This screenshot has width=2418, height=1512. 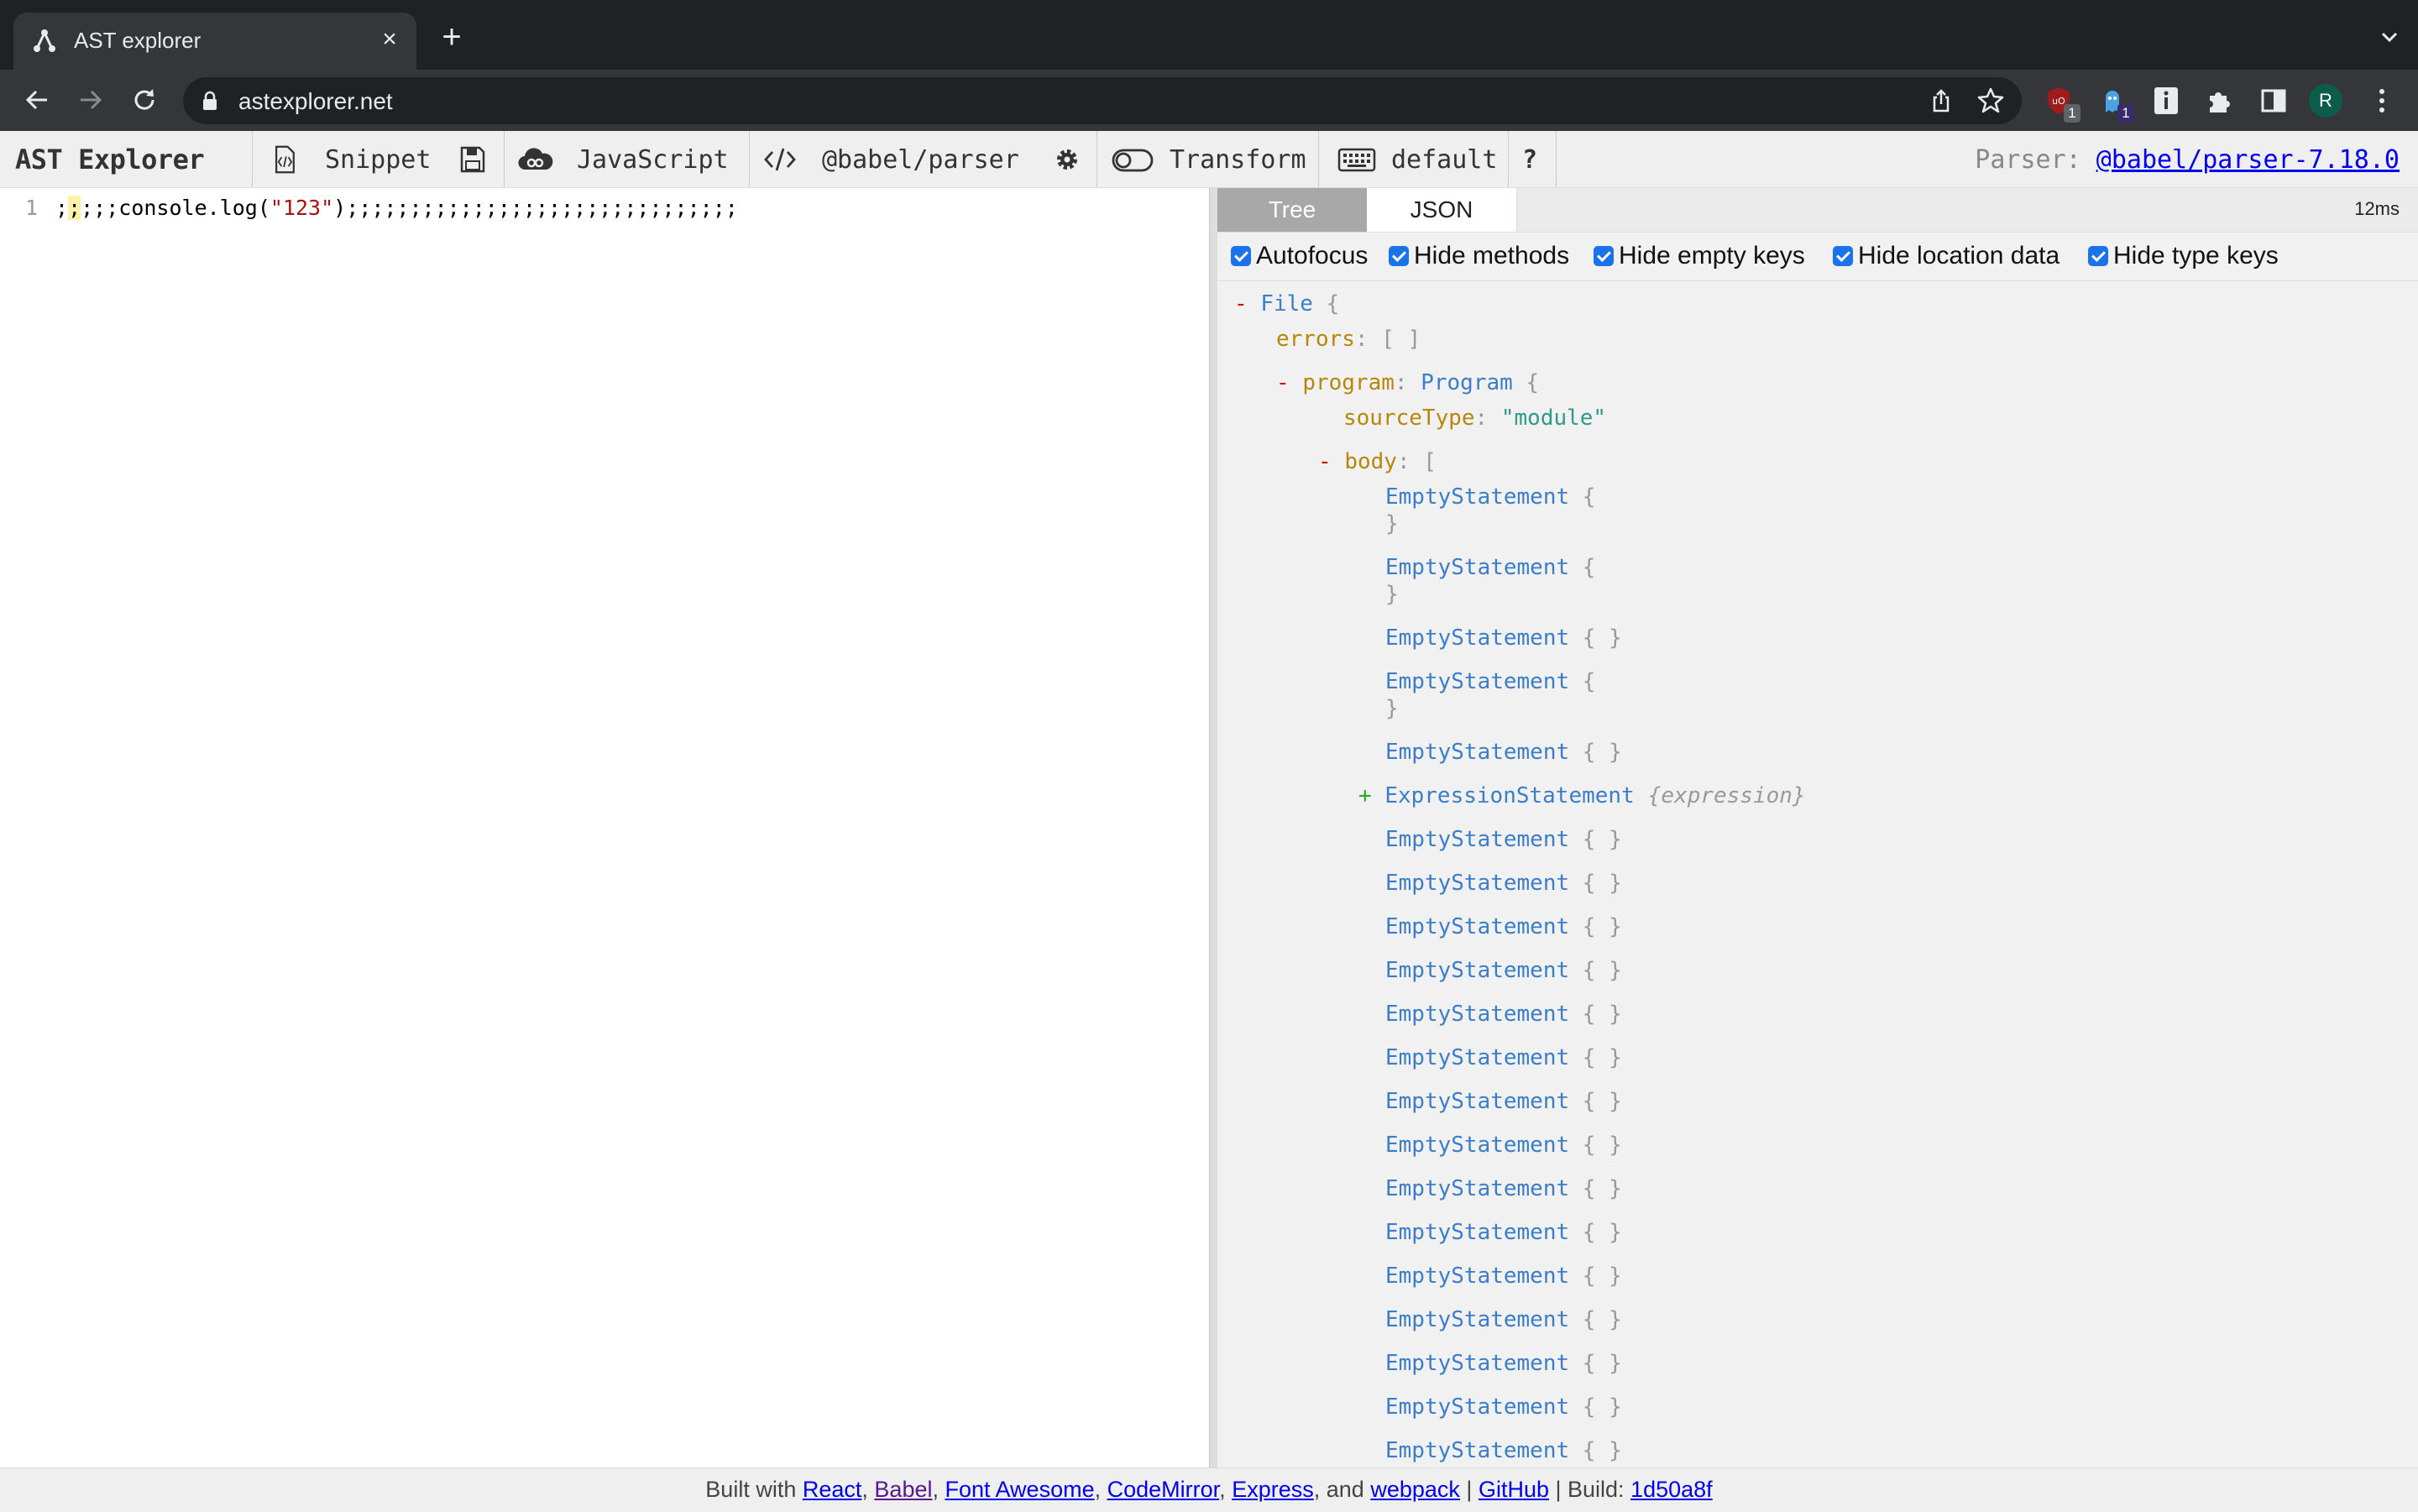 I want to click on share-icon, so click(x=1941, y=100).